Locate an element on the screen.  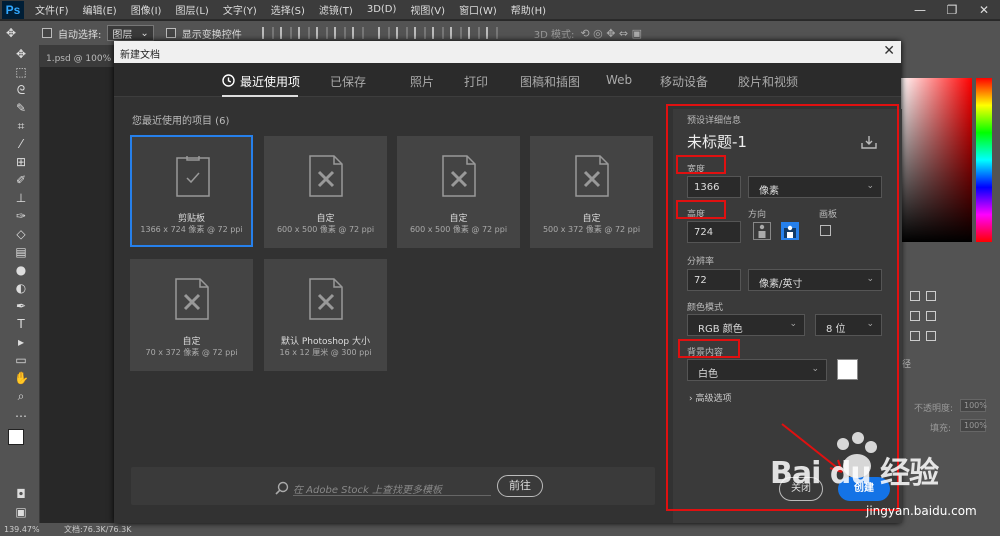
menu-filter: 滤镜(T) is located at coordinates (336, 9).